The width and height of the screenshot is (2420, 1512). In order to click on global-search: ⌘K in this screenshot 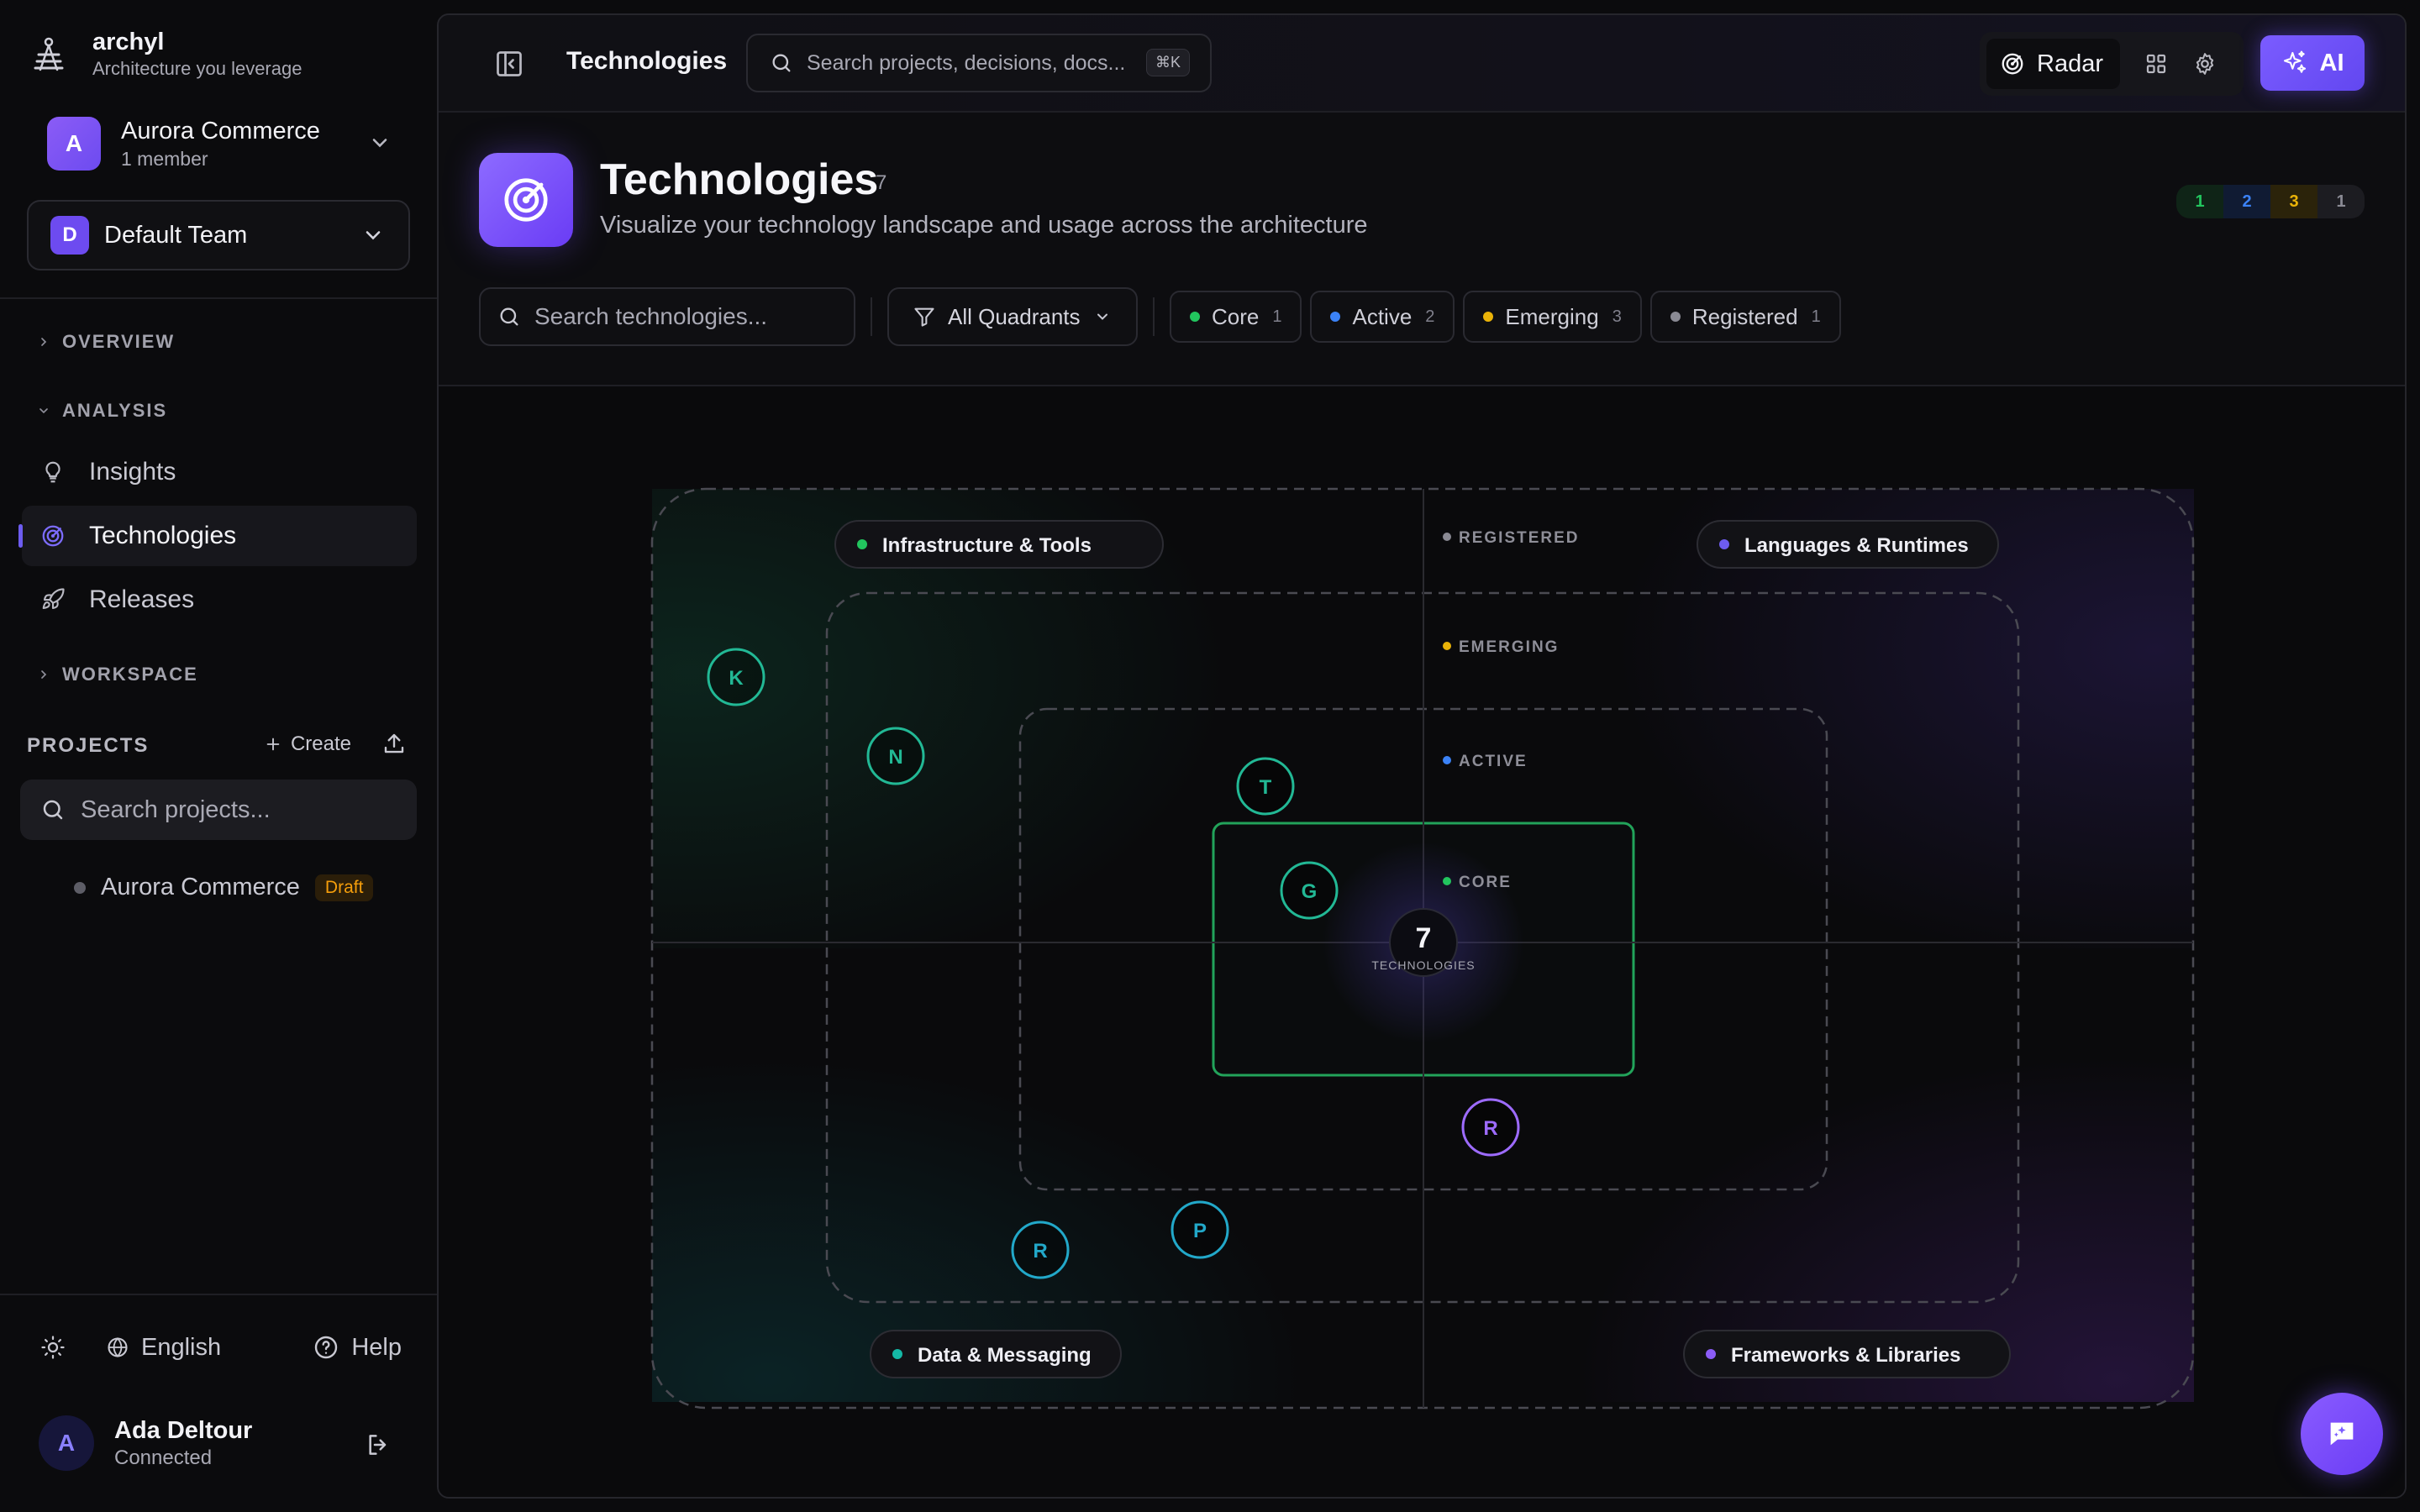, I will do `click(979, 63)`.